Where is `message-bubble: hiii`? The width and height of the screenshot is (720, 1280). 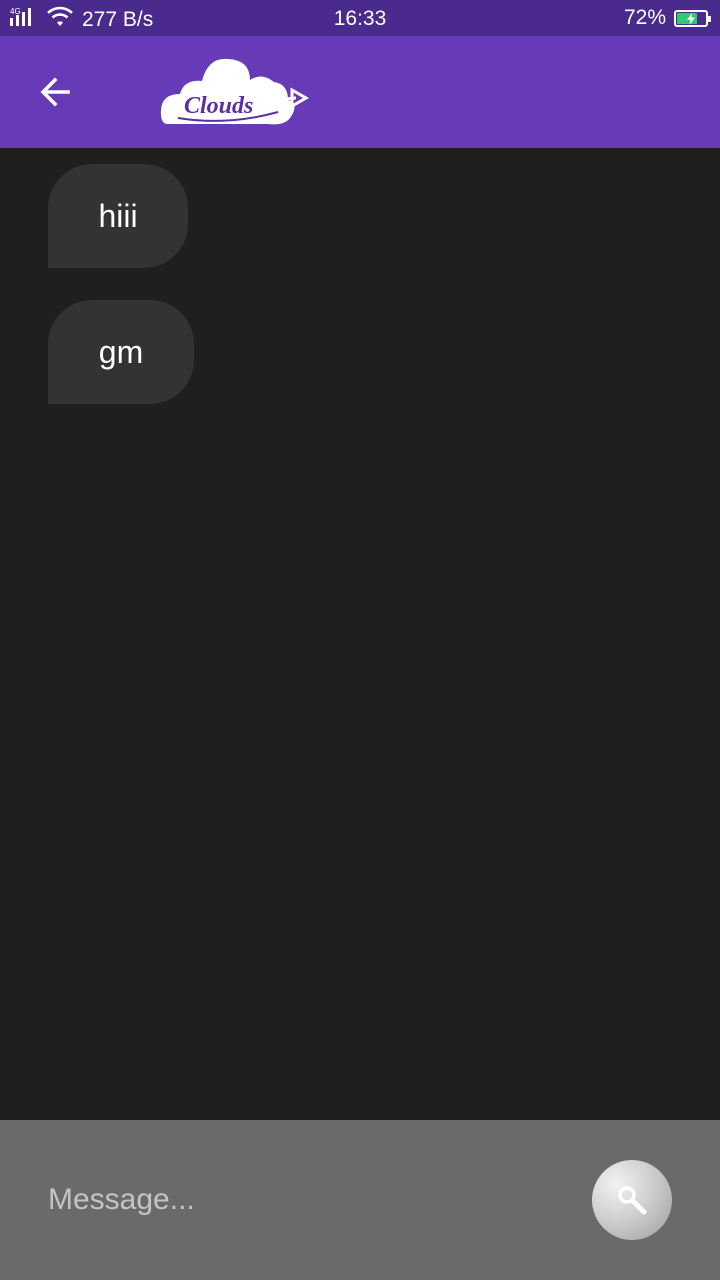
message-bubble: hiii is located at coordinates (118, 216).